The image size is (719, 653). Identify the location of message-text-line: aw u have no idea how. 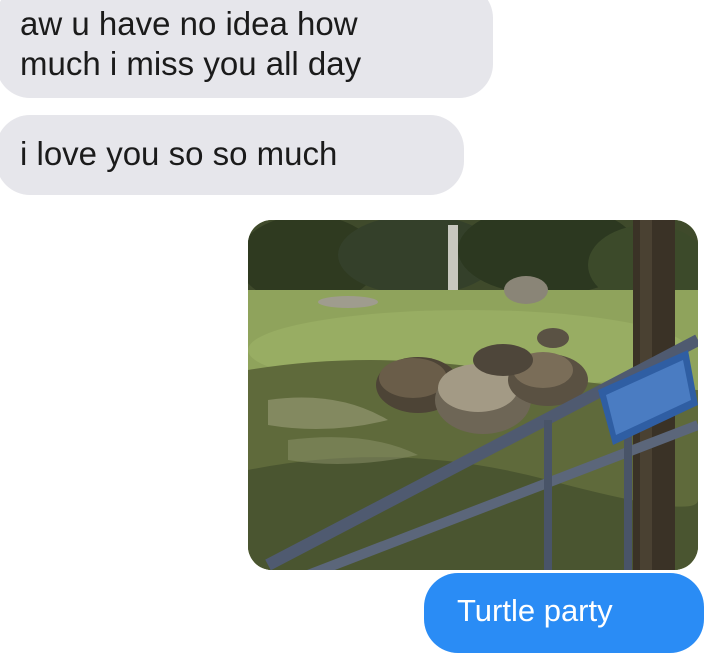
(189, 23).